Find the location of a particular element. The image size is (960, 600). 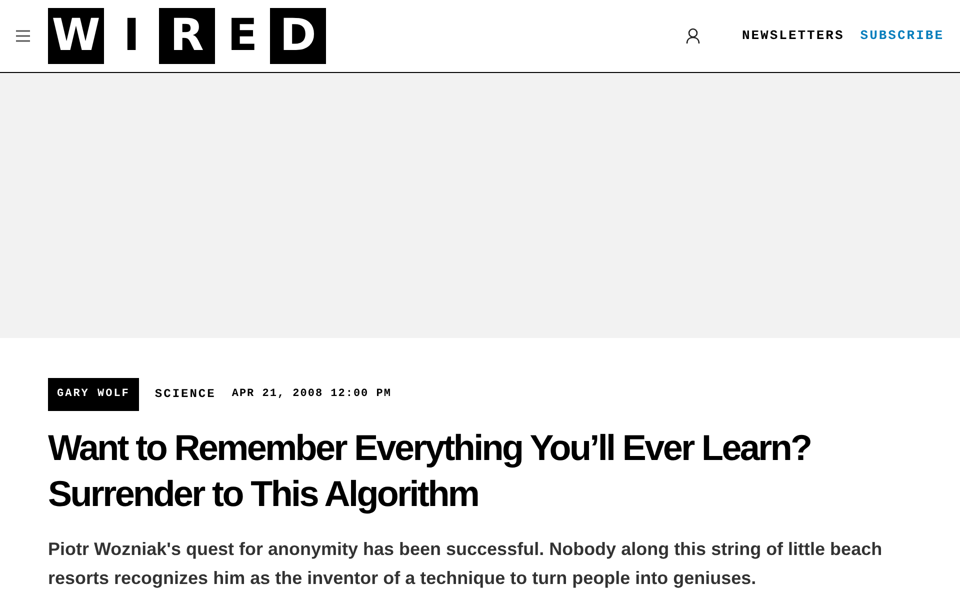

nav-link: NEWSLETTERS is located at coordinates (793, 36).